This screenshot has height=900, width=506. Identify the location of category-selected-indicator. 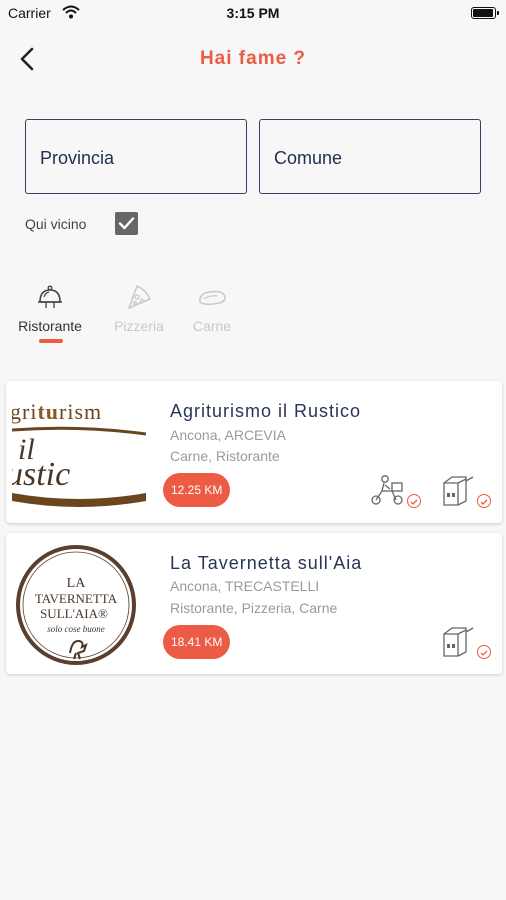
(51, 341).